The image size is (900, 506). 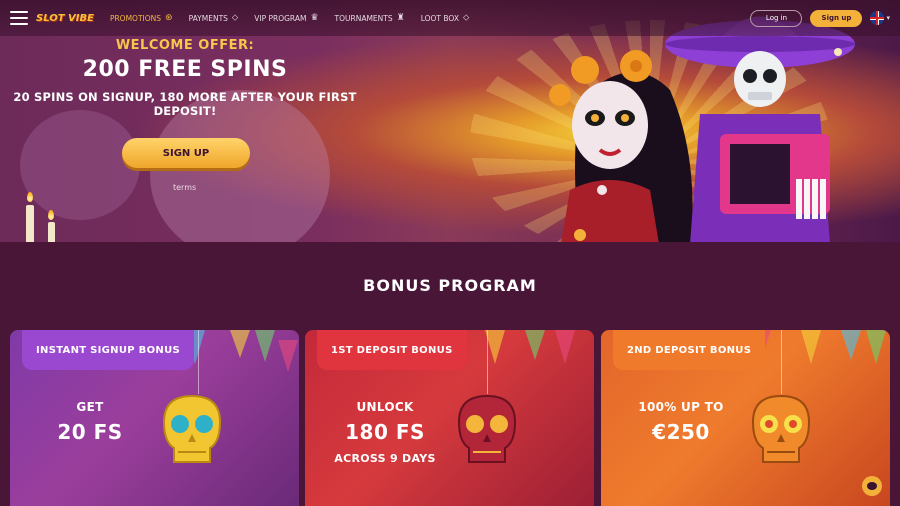 What do you see at coordinates (363, 18) in the screenshot?
I see `nav-label: TOURNAMENTS` at bounding box center [363, 18].